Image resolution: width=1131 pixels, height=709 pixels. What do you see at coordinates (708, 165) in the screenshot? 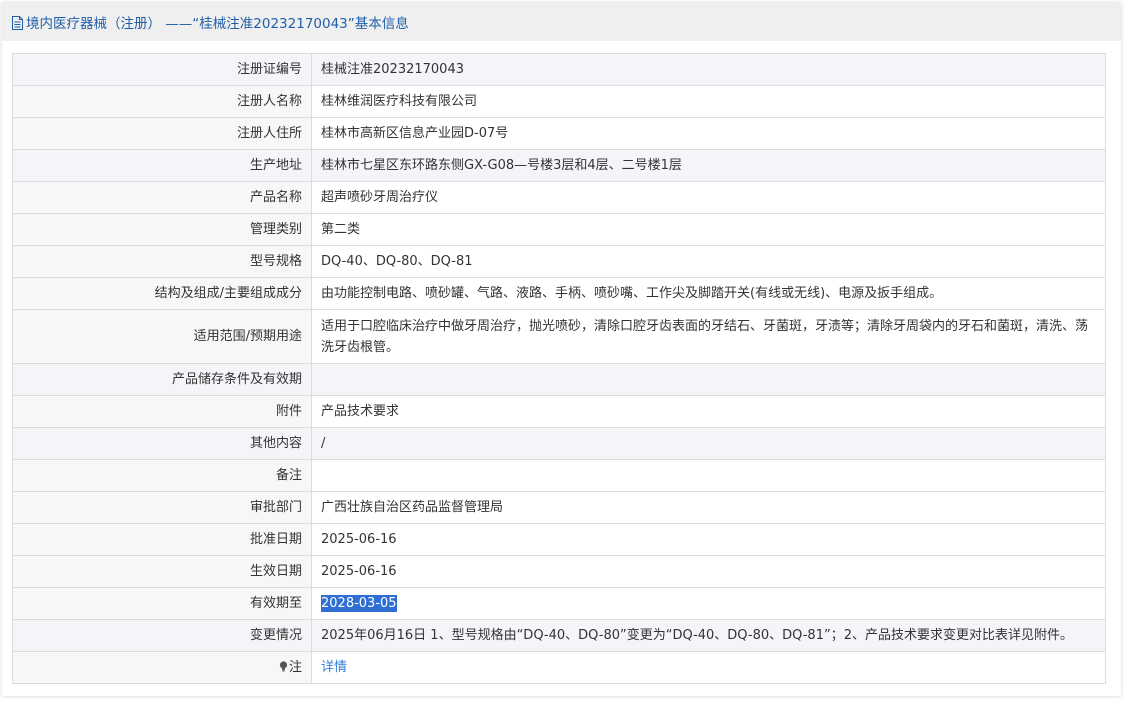
I see `field-value: 桂林市七星区东环路东侧GX-G08—号楼3层和4层、二号楼1层` at bounding box center [708, 165].